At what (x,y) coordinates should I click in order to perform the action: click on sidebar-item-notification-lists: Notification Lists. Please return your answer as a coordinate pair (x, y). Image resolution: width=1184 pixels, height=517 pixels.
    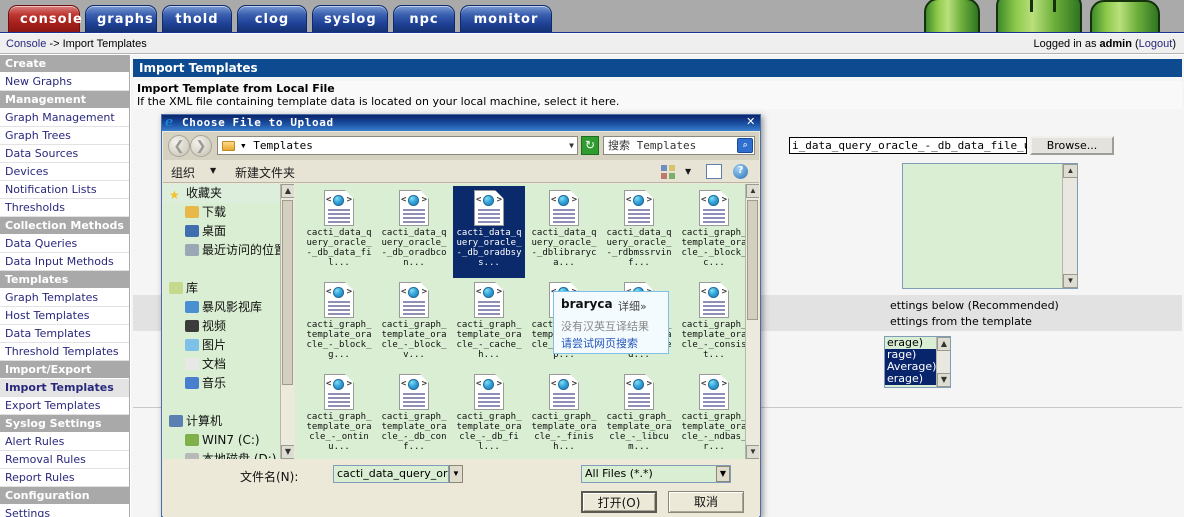
    Looking at the image, I should click on (64, 190).